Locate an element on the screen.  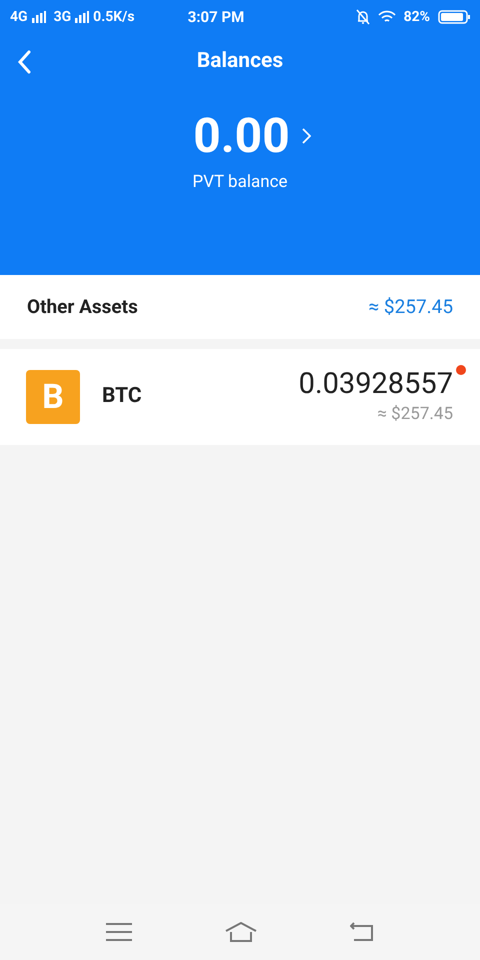
other-assets-label: Other Assets is located at coordinates (82, 307).